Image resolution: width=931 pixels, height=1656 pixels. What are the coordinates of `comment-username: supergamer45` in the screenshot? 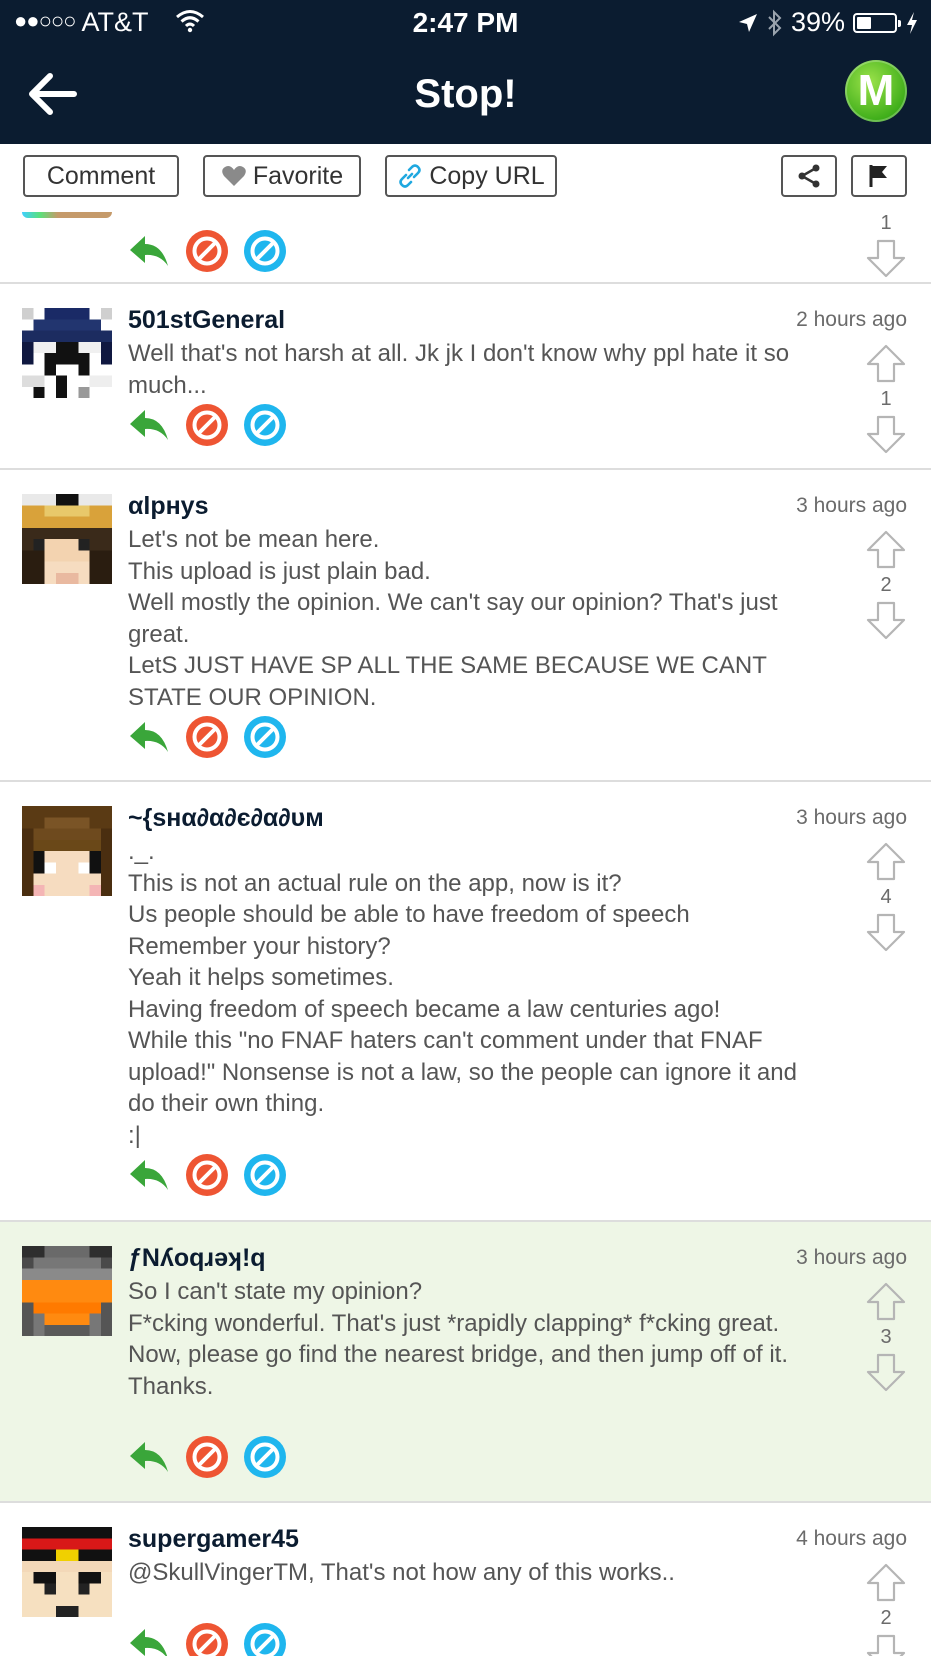 It's located at (213, 1539).